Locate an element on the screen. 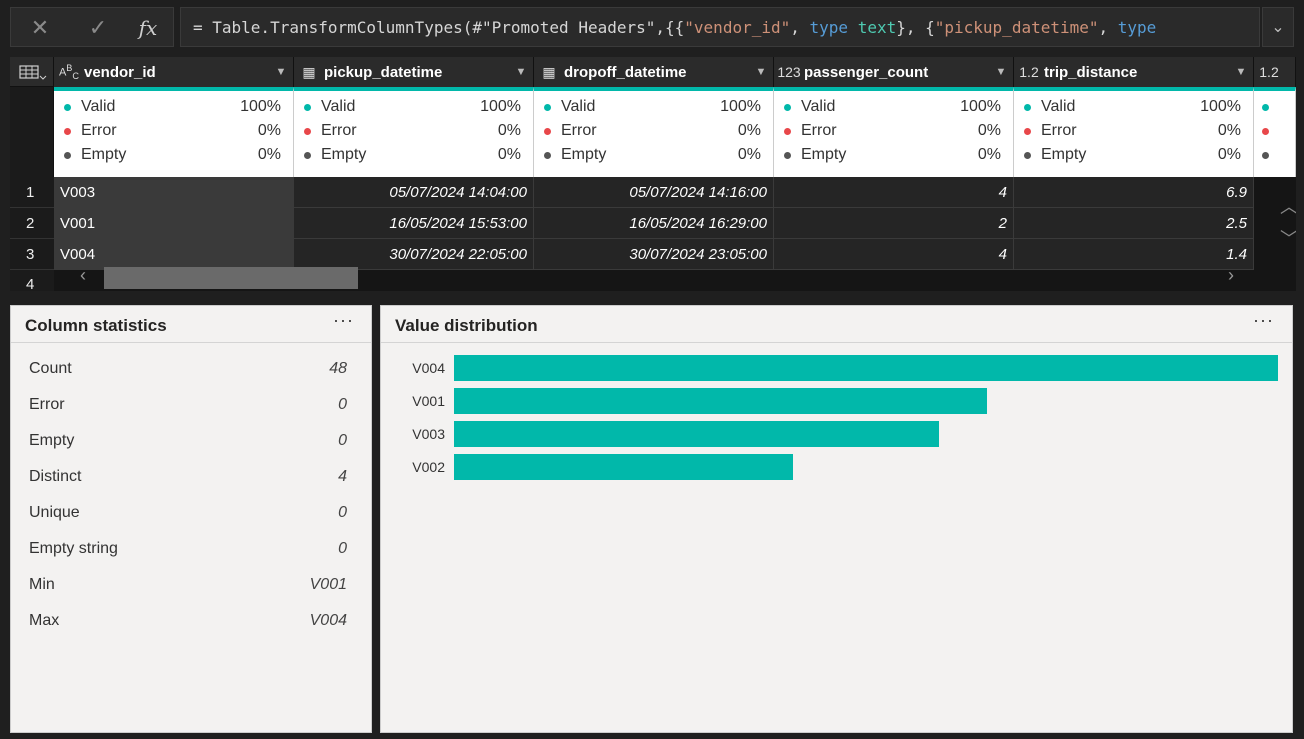  cell-passengers: 2 is located at coordinates (894, 223).